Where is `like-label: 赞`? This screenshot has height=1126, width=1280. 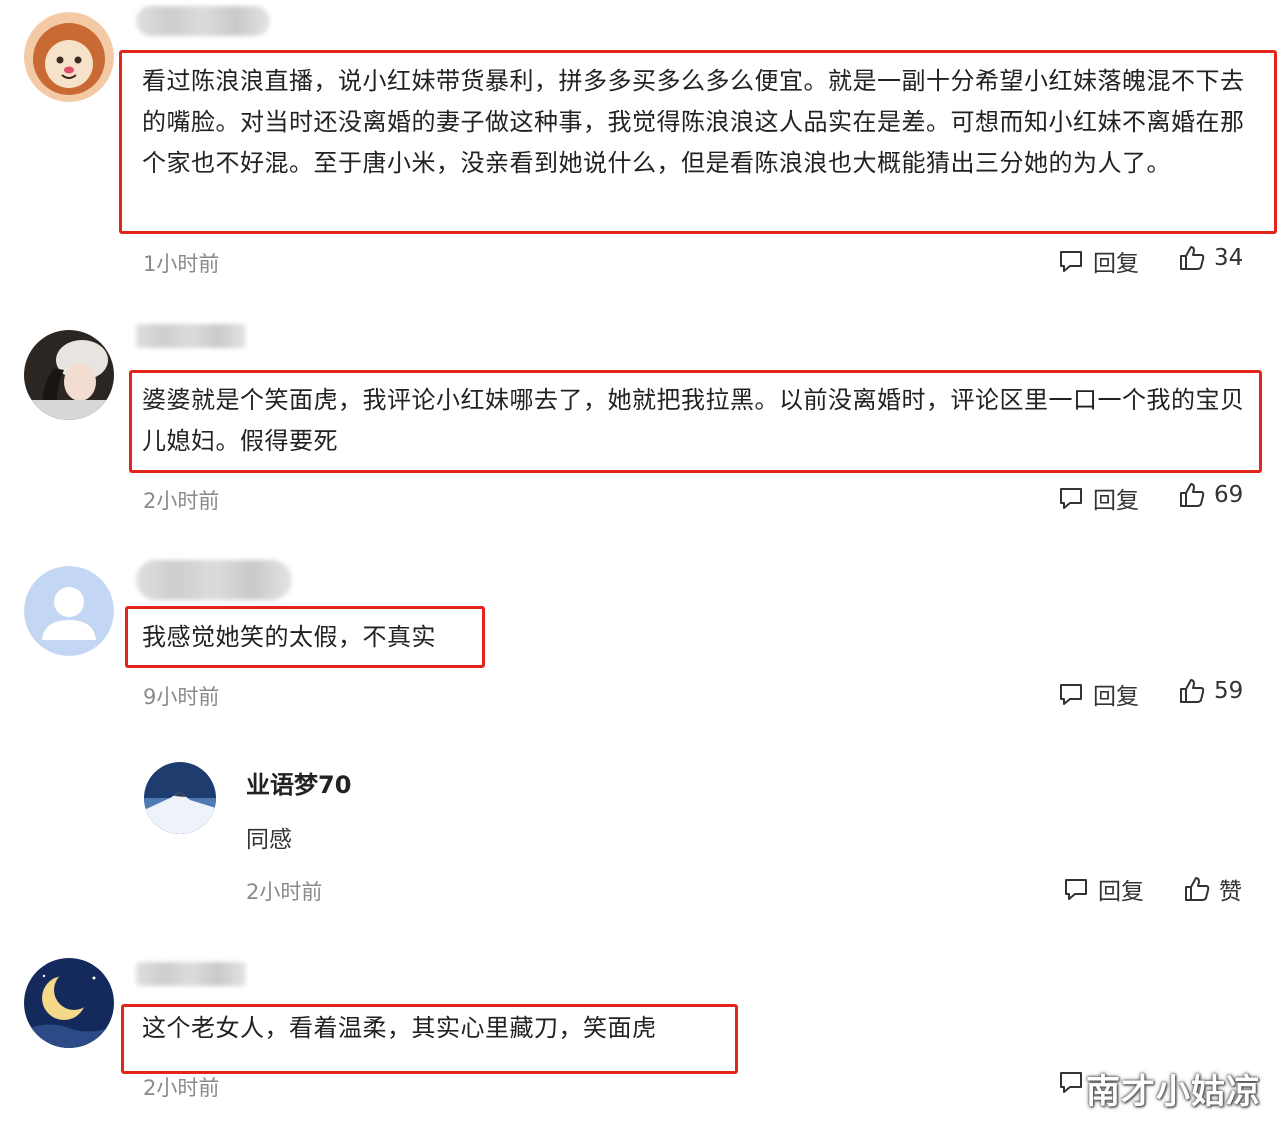
like-label: 赞 is located at coordinates (1230, 892).